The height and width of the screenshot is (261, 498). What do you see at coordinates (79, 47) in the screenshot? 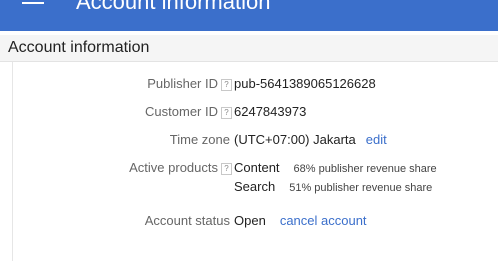
I see `section-title: Account information` at bounding box center [79, 47].